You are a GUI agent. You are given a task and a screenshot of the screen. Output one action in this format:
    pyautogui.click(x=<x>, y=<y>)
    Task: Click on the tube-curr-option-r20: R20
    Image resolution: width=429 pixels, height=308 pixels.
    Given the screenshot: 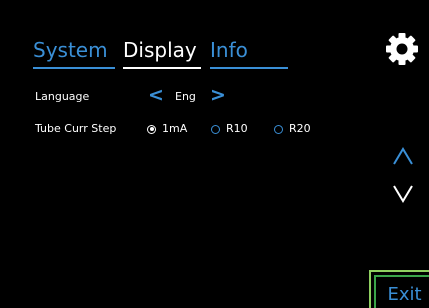 What is the action you would take?
    pyautogui.click(x=292, y=129)
    